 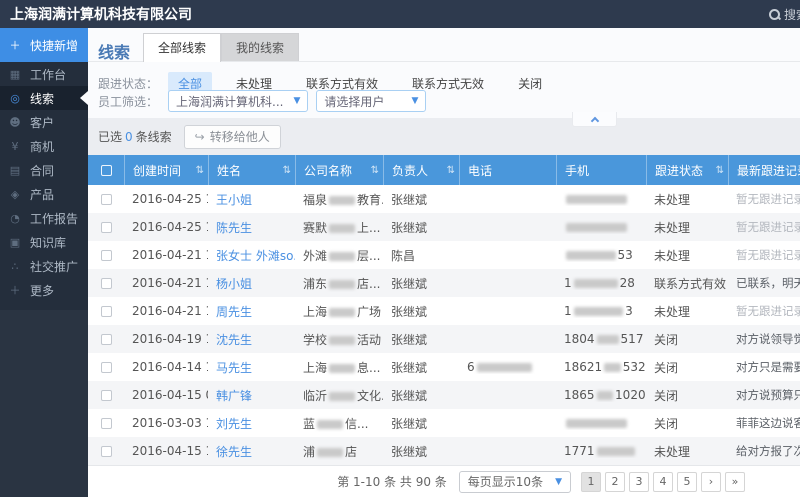 I want to click on sidebar-item-label: 线索, so click(x=42, y=98).